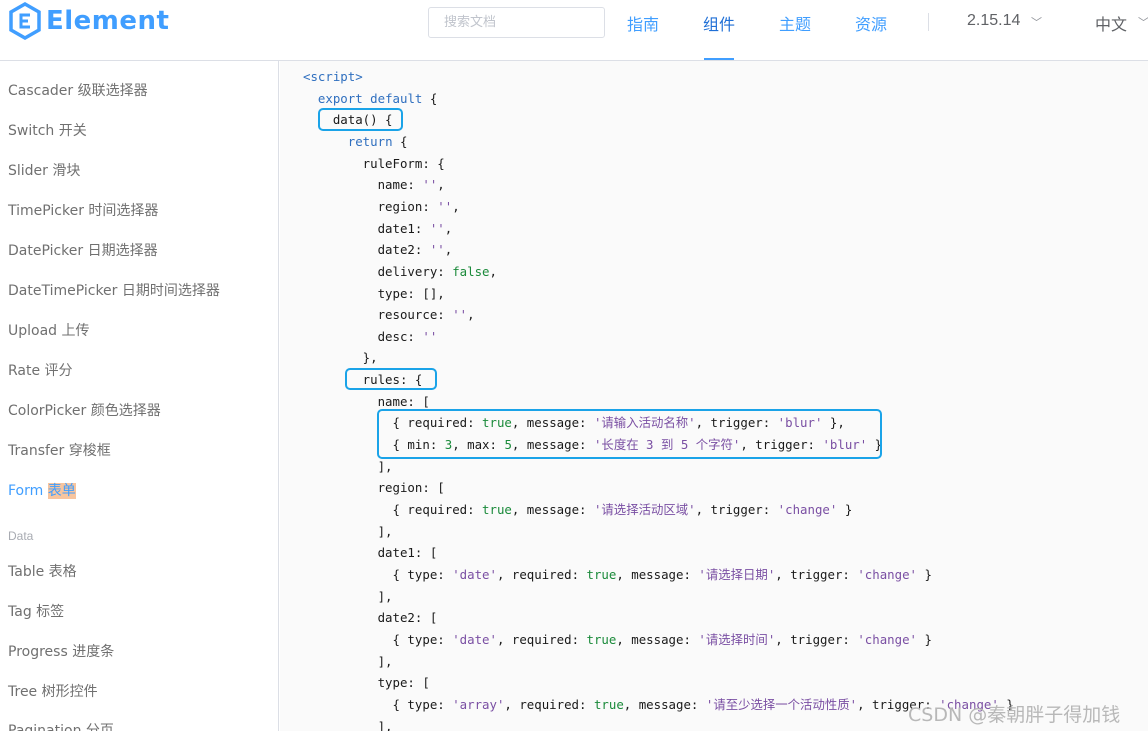  I want to click on nav-resource: 资源, so click(871, 23).